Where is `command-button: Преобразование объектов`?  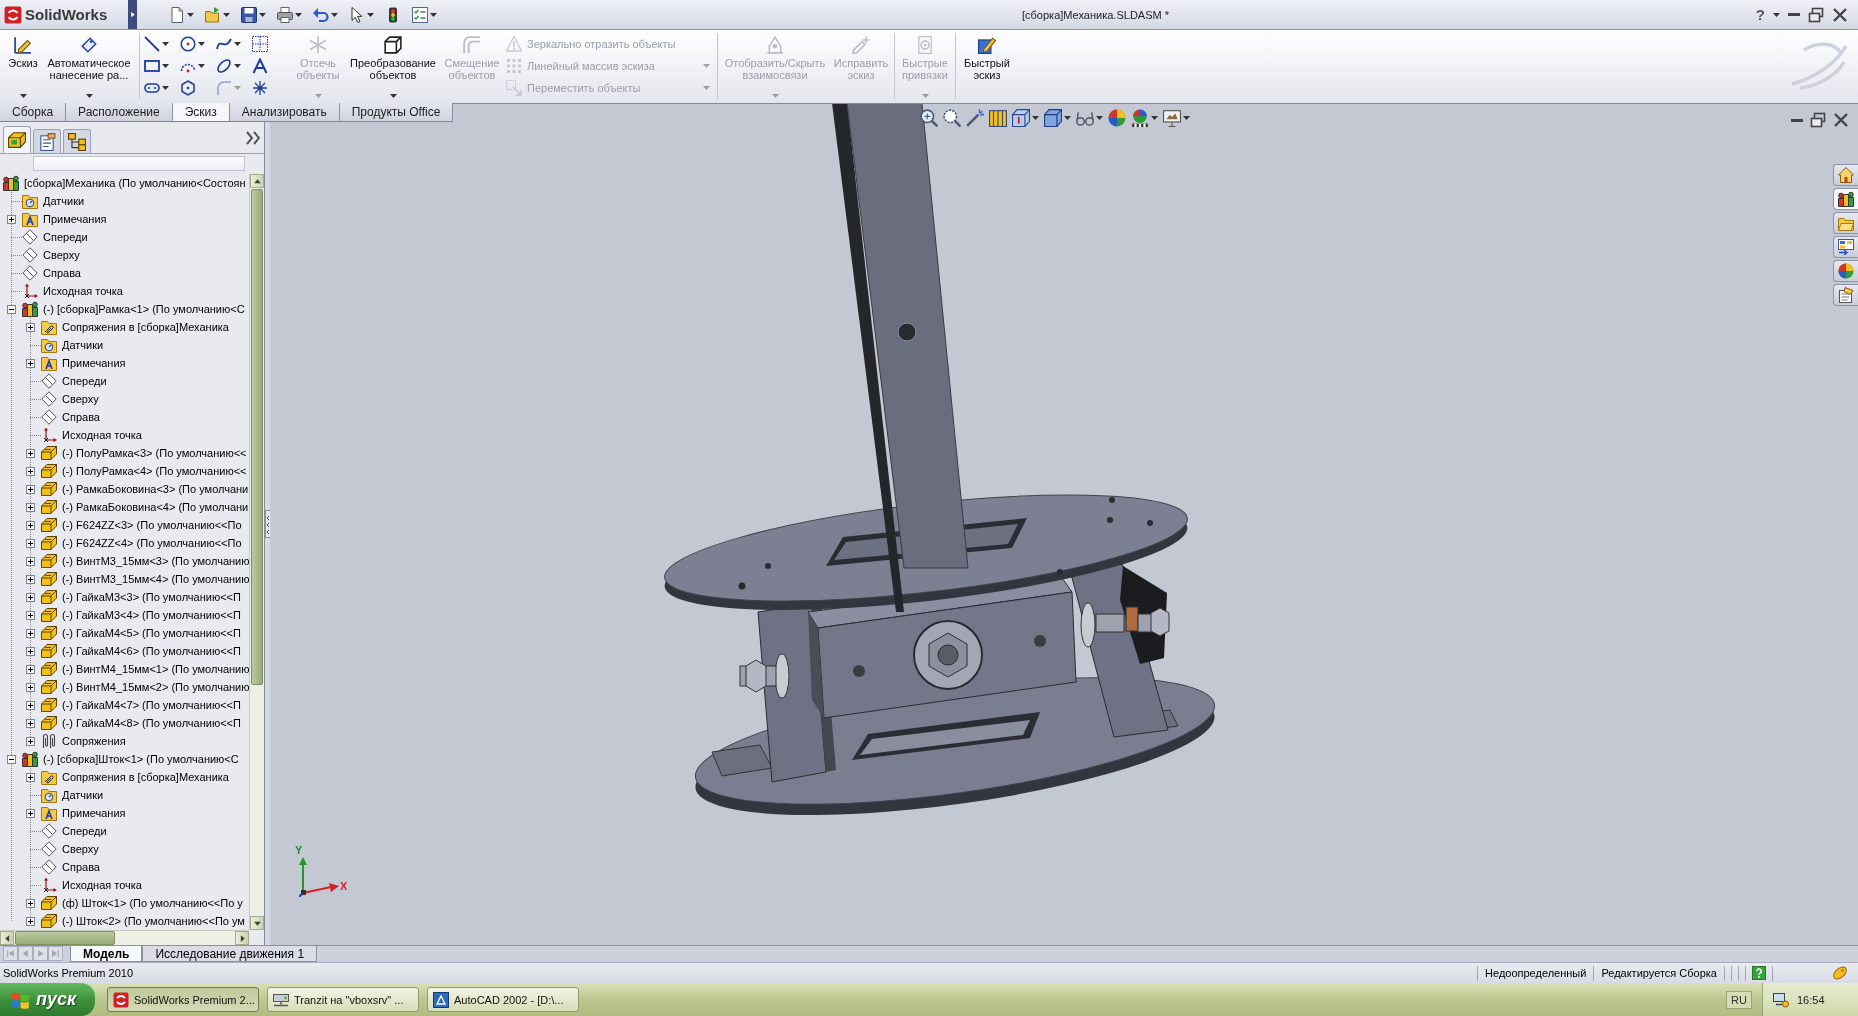 command-button: Преобразование объектов is located at coordinates (393, 66).